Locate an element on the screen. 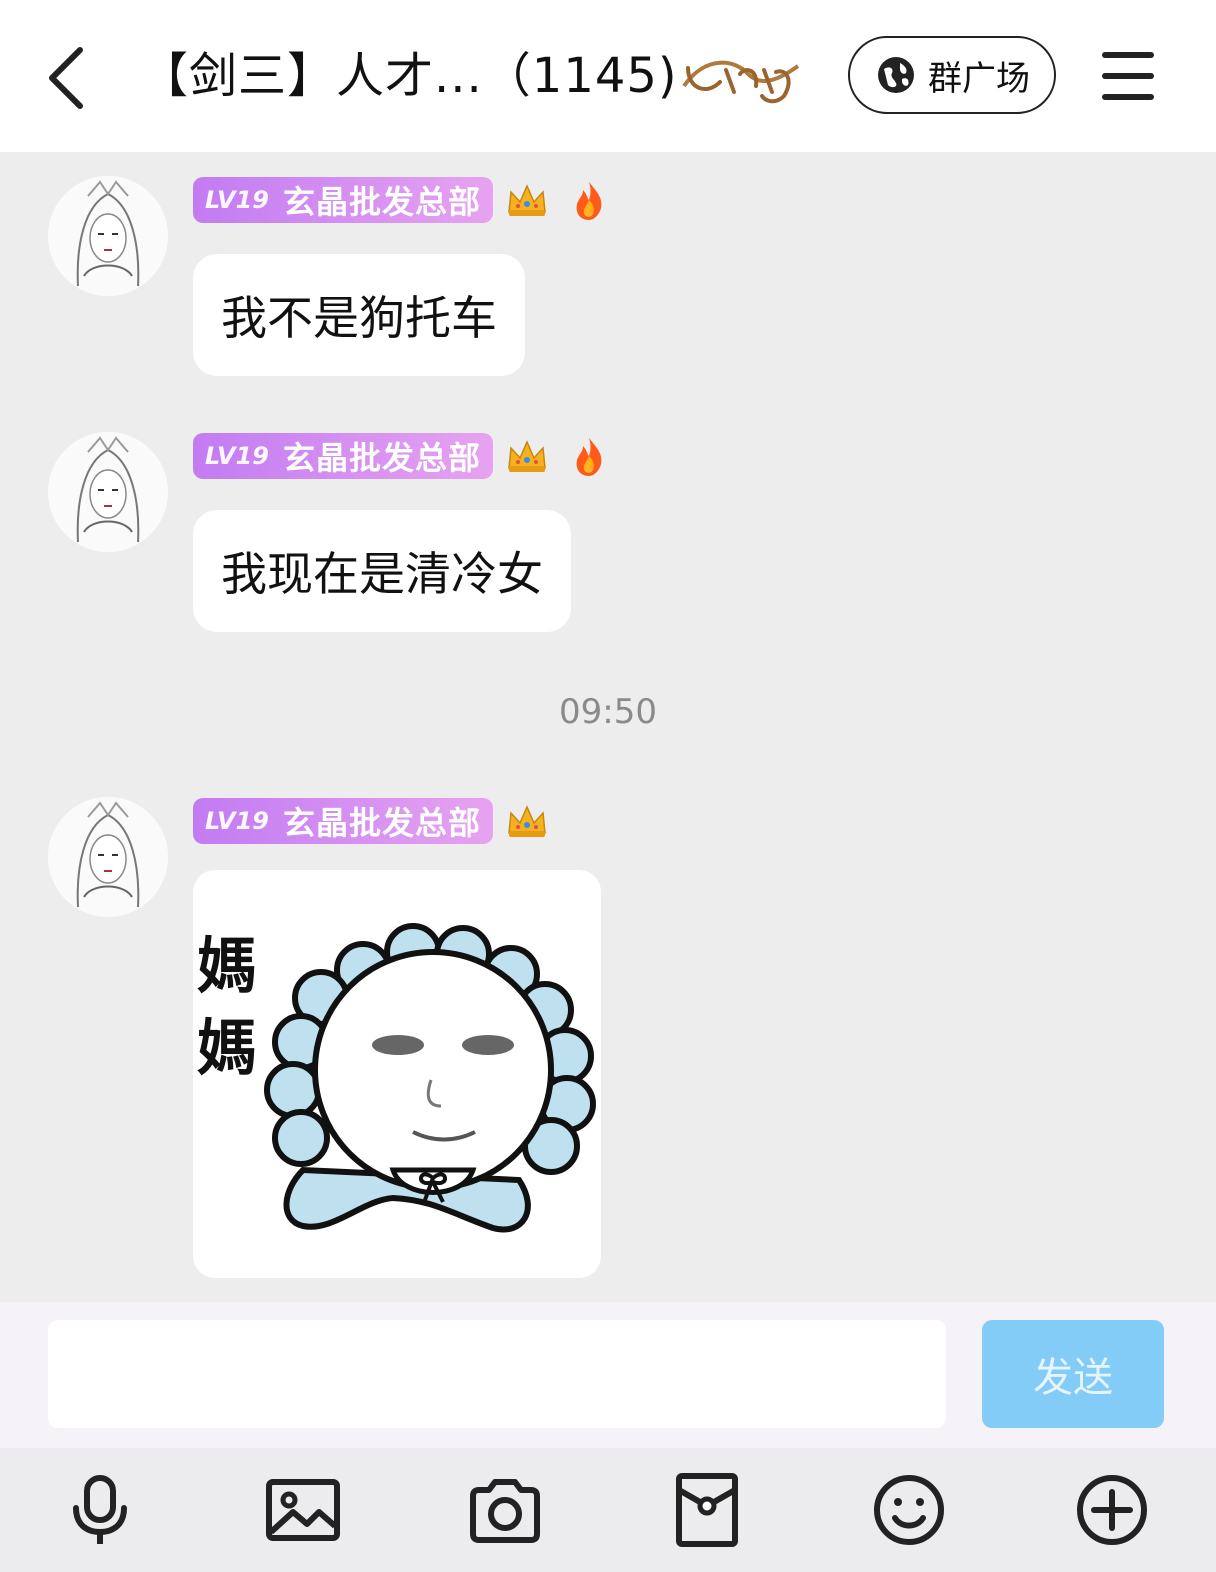 The height and width of the screenshot is (1572, 1216). more-button is located at coordinates (1112, 1510).